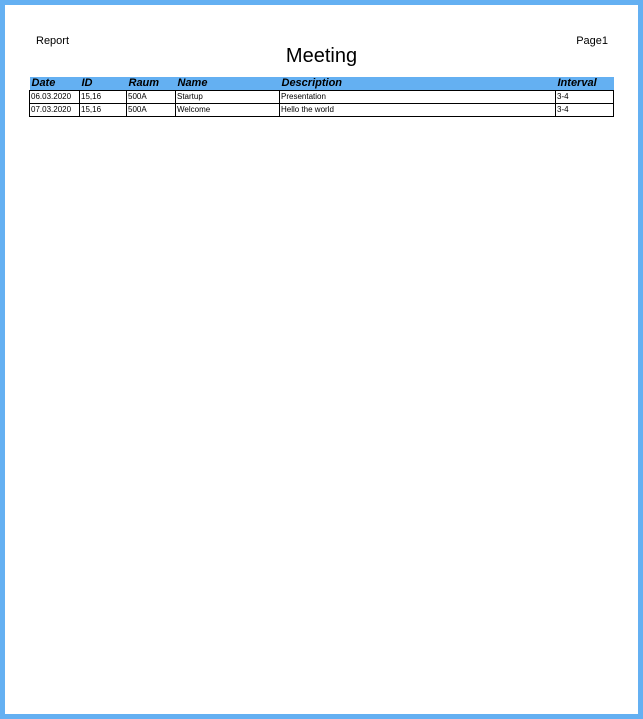 This screenshot has width=643, height=719. I want to click on cell-description: Hello the world, so click(417, 110).